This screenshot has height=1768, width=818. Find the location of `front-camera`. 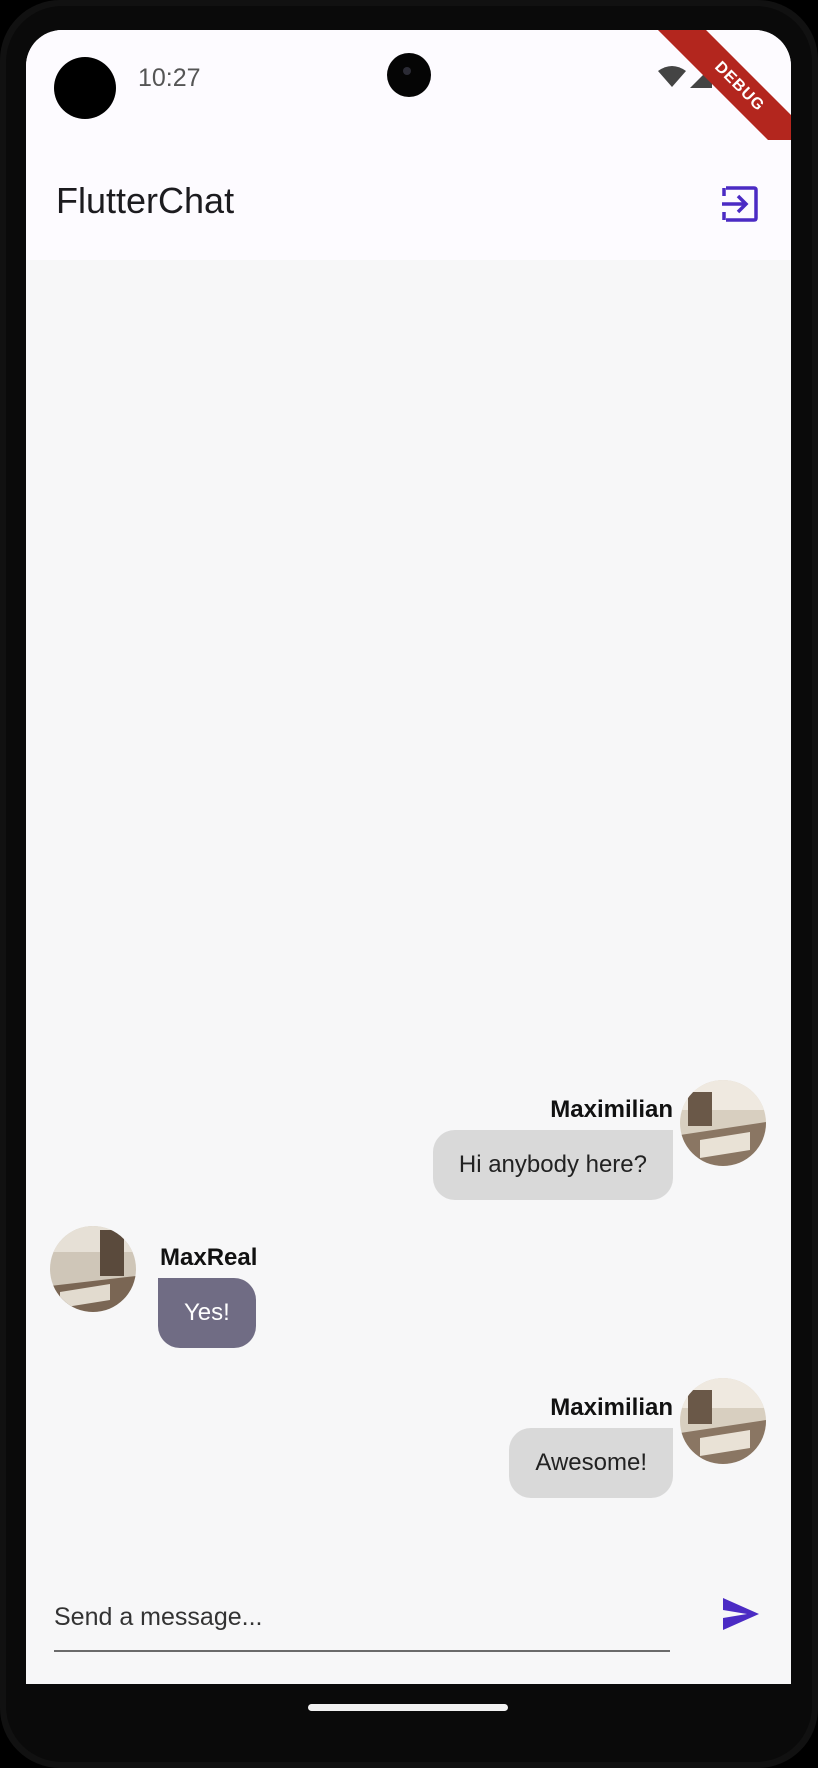

front-camera is located at coordinates (409, 75).